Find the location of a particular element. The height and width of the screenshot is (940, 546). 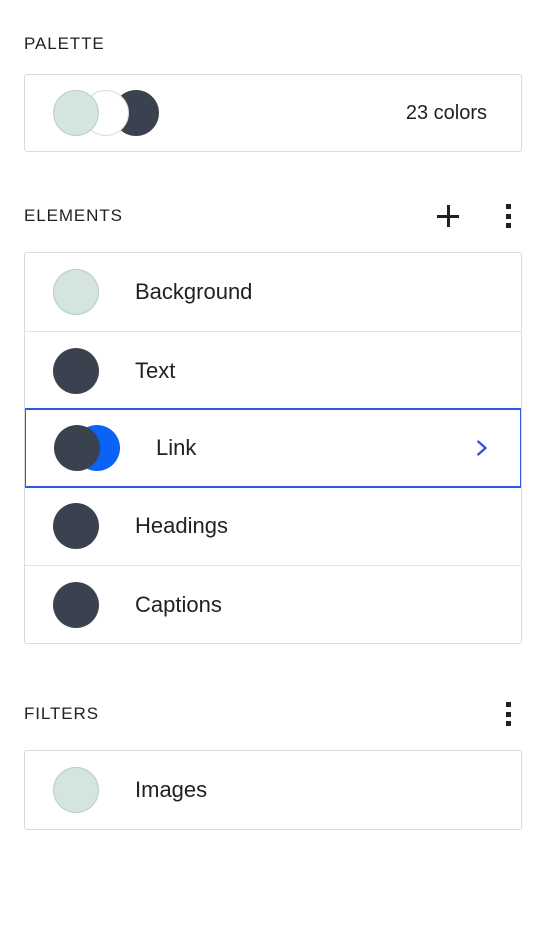

spacer-top is located at coordinates (273, 17).